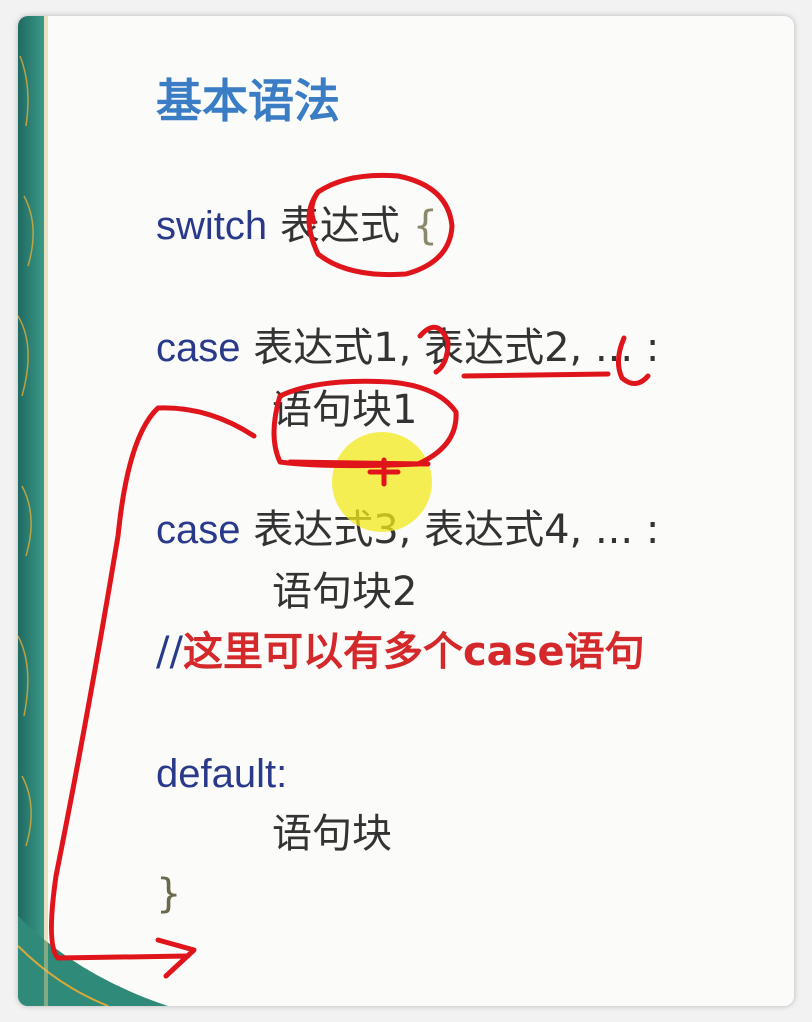 This screenshot has width=812, height=1022. I want to click on close-brace: }, so click(169, 894).